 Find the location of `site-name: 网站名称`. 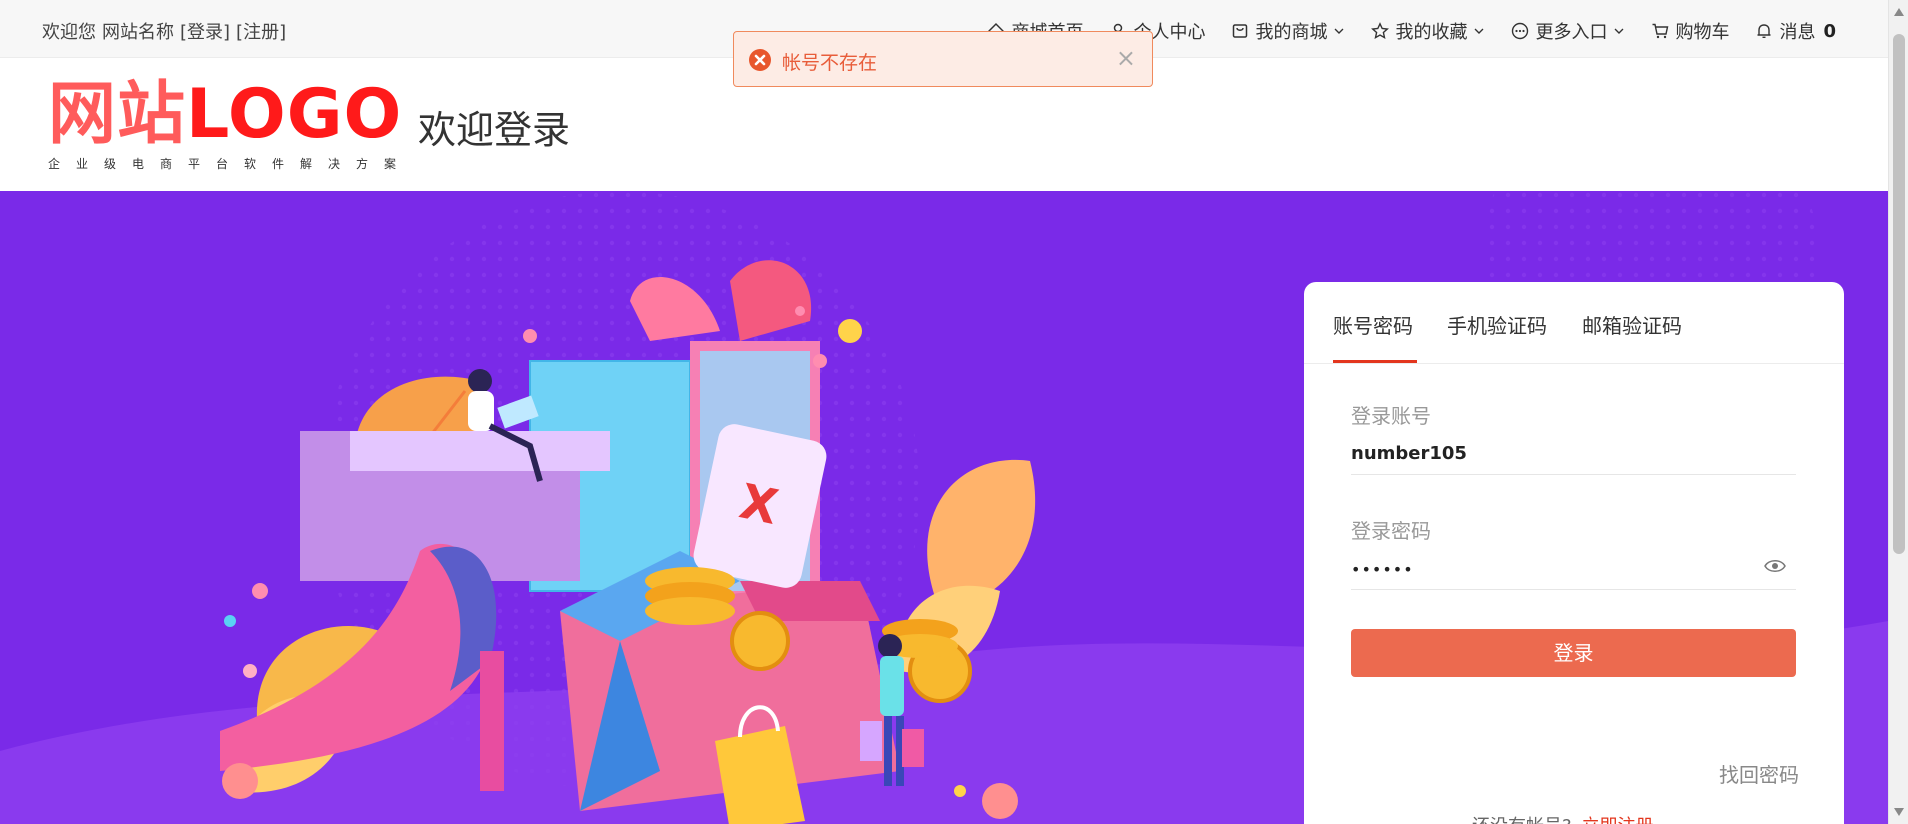

site-name: 网站名称 is located at coordinates (138, 32).